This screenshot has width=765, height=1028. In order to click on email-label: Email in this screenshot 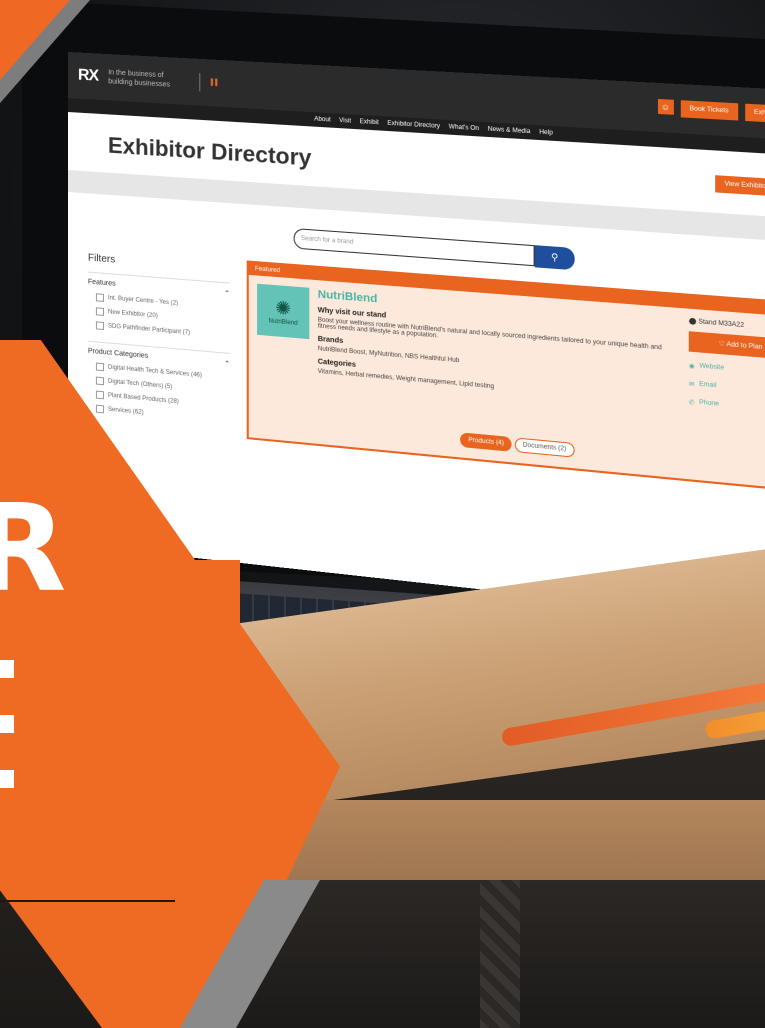, I will do `click(708, 385)`.